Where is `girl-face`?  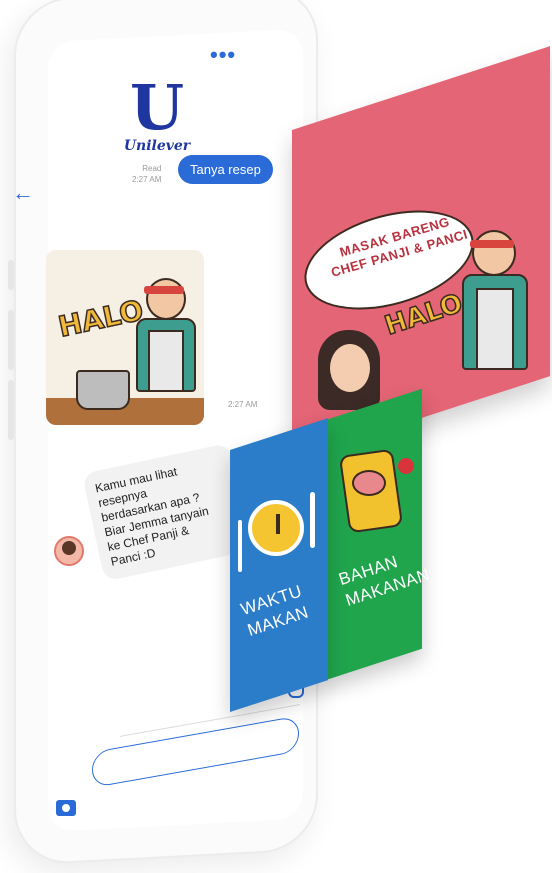
girl-face is located at coordinates (350, 368).